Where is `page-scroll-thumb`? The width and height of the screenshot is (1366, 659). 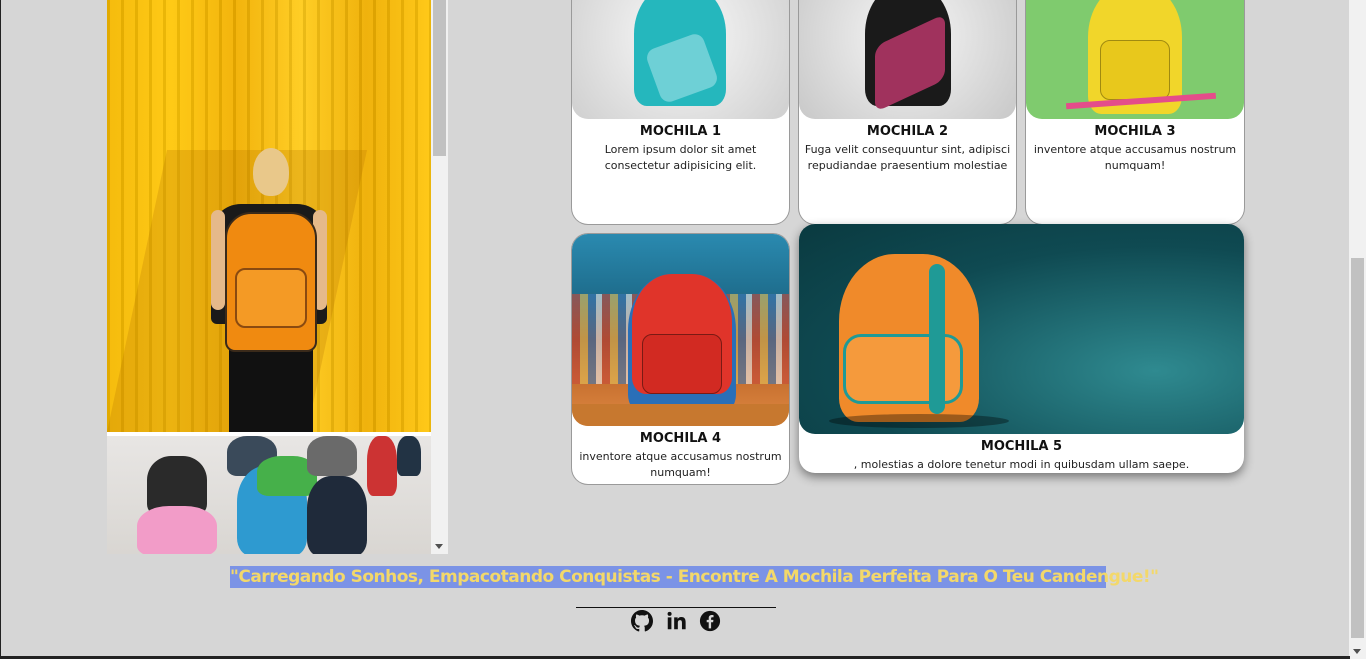
page-scroll-thumb is located at coordinates (1357, 448).